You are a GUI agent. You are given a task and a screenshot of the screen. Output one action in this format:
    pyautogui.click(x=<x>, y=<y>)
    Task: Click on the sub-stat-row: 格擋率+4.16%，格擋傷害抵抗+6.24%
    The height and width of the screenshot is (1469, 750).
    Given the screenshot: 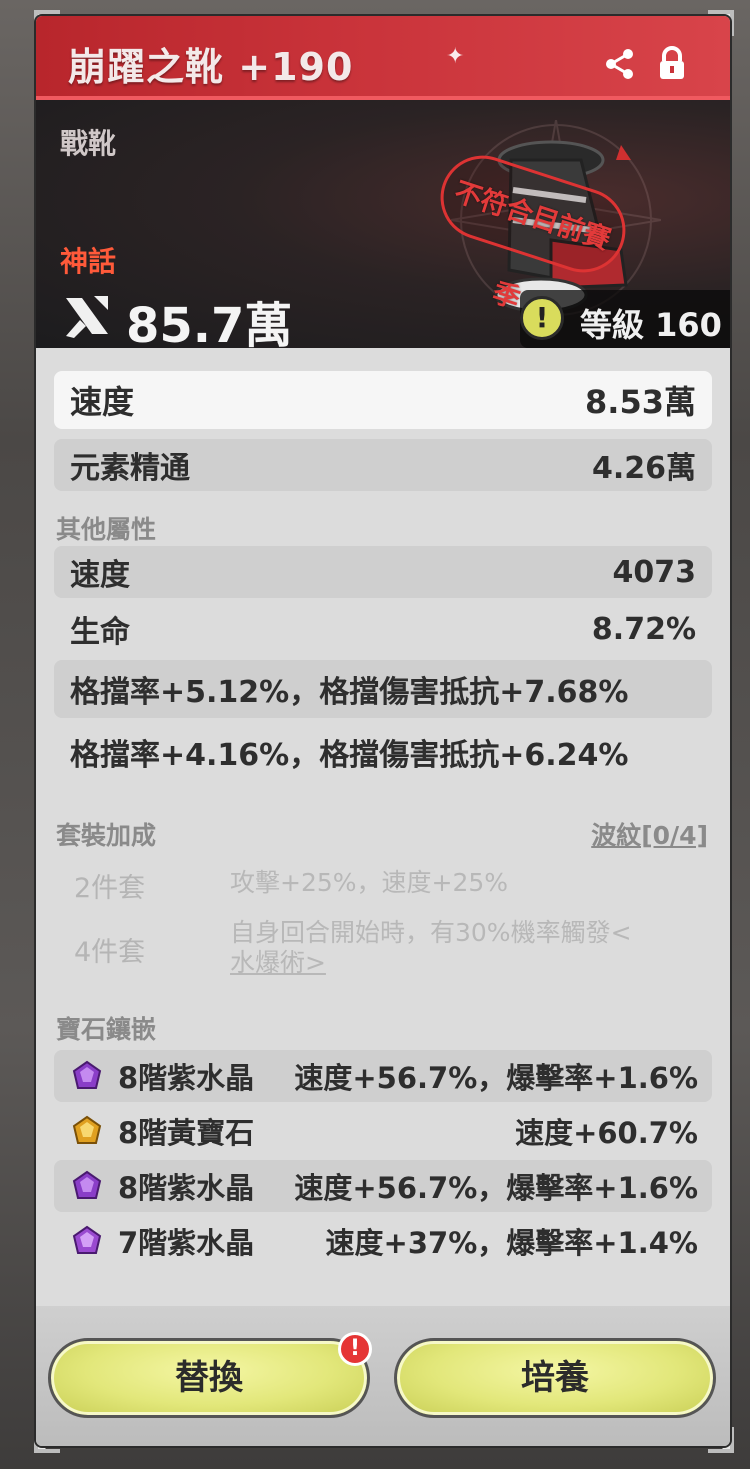 What is the action you would take?
    pyautogui.click(x=383, y=752)
    